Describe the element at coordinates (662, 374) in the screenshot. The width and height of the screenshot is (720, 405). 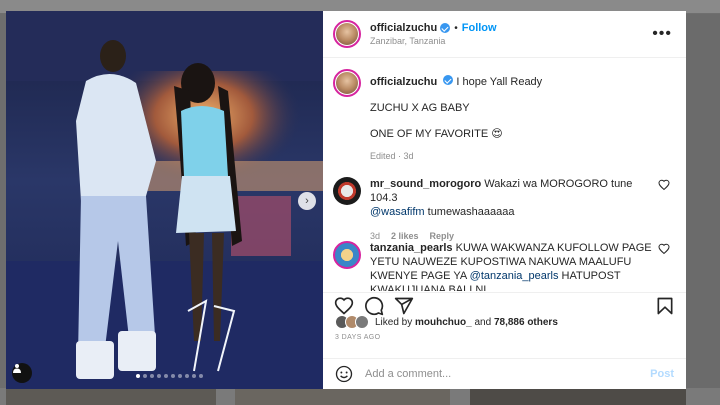
I see `post-comment-button: Post` at that location.